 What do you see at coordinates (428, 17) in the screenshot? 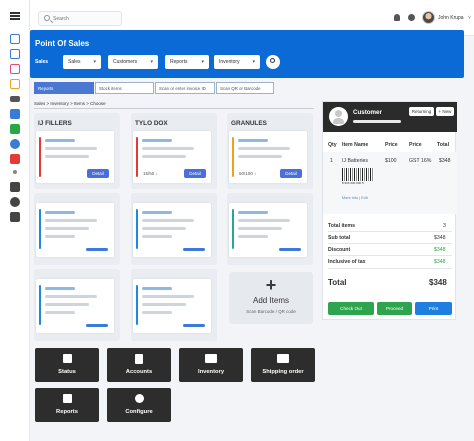
I see `avatar` at bounding box center [428, 17].